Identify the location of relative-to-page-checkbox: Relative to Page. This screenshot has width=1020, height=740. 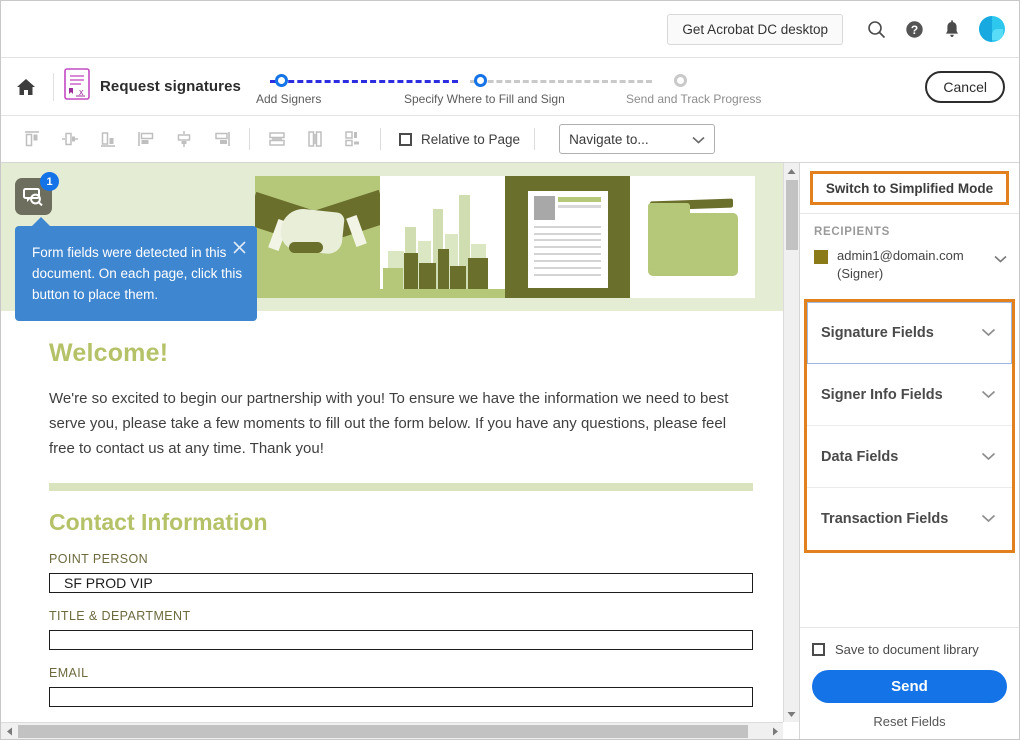
(459, 139).